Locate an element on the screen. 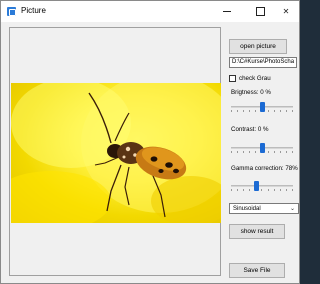  gamma-slider-thumb is located at coordinates (256, 186).